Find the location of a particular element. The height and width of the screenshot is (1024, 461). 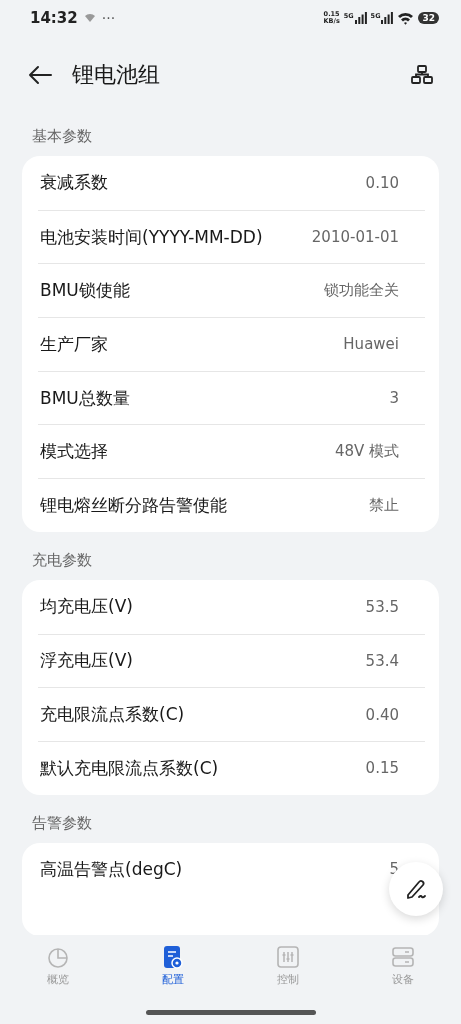

tab-item: 设备 is located at coordinates (403, 967).